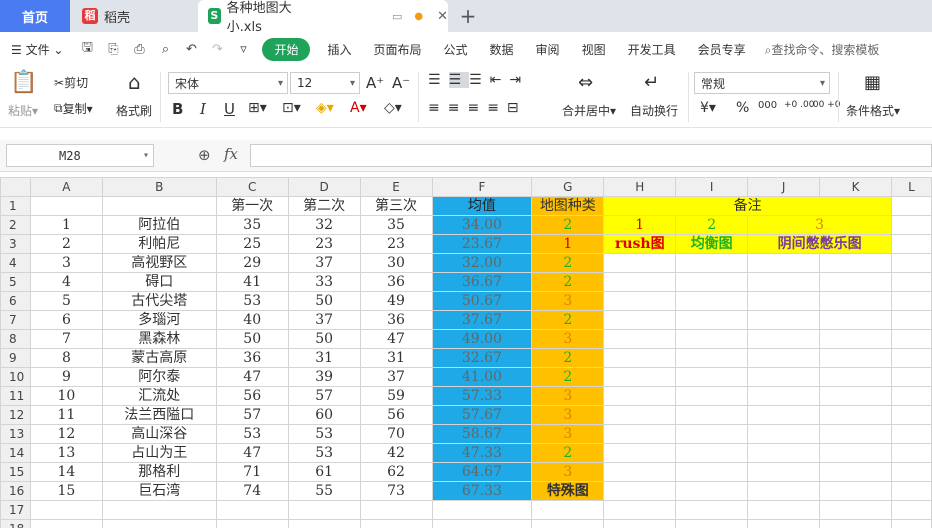  I want to click on cell-first: 50, so click(252, 339).